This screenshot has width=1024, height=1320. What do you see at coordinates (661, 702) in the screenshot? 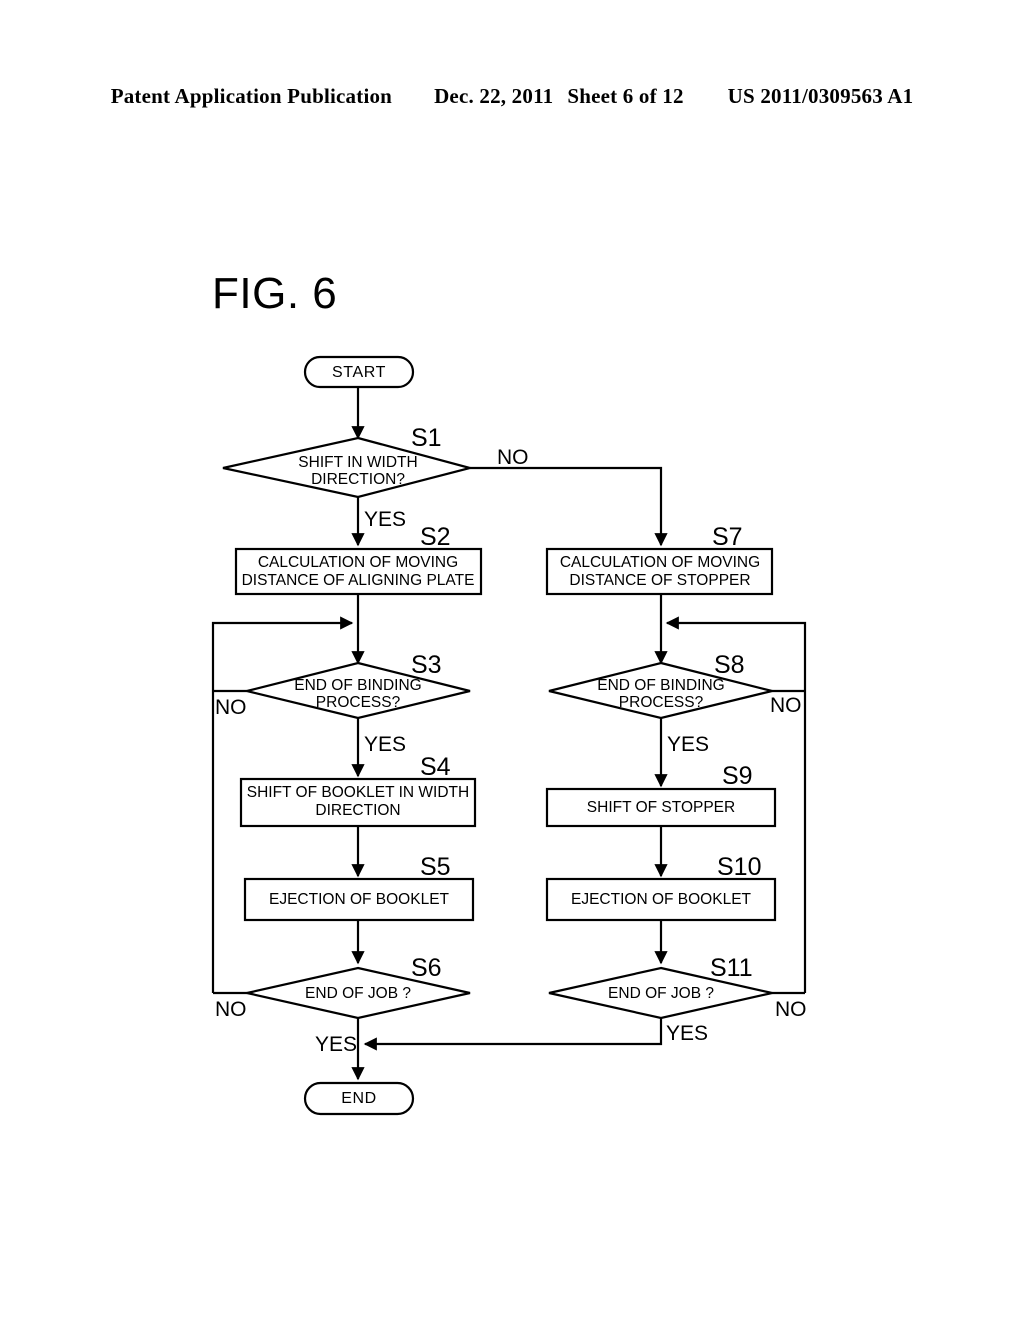
I see `node-s8-label-line2: PROCESS?` at bounding box center [661, 702].